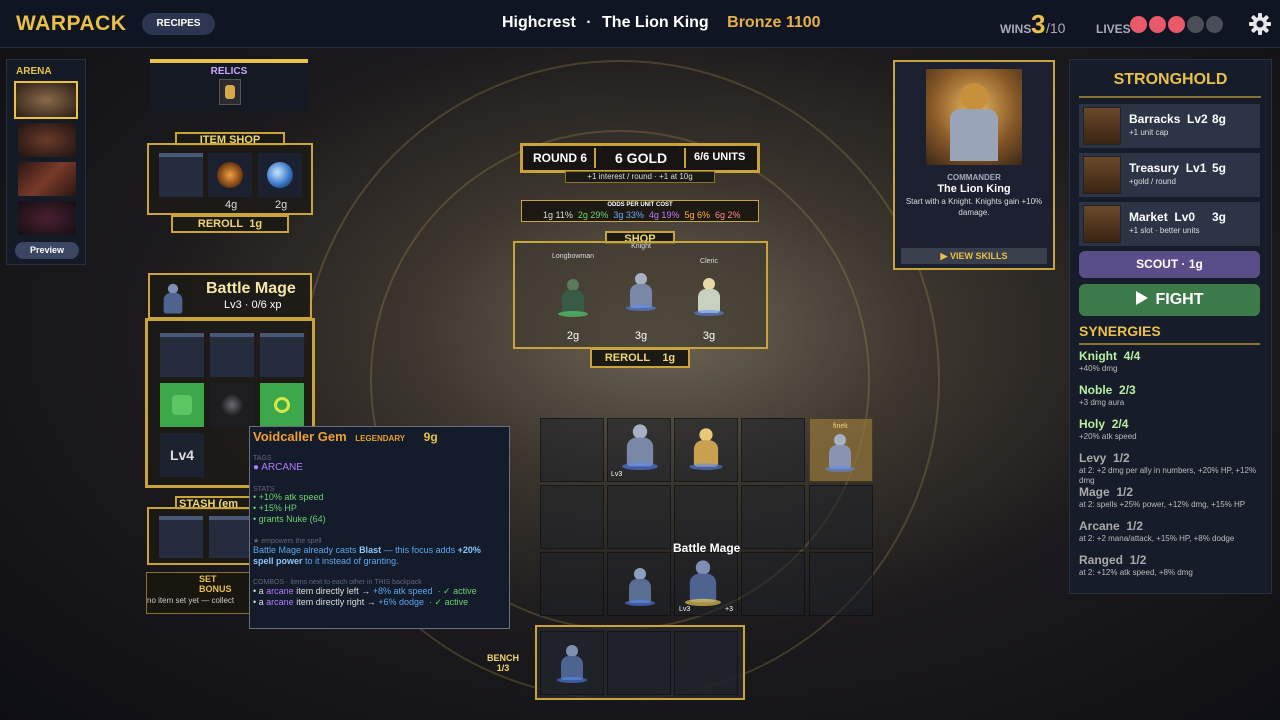 Image resolution: width=1280 pixels, height=720 pixels. What do you see at coordinates (703, 582) in the screenshot?
I see `battle-mage-unit` at bounding box center [703, 582].